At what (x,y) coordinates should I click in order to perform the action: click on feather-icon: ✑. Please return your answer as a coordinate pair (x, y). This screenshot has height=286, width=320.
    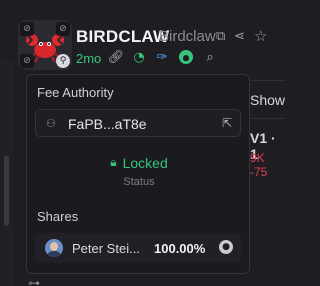
    Looking at the image, I should click on (162, 57).